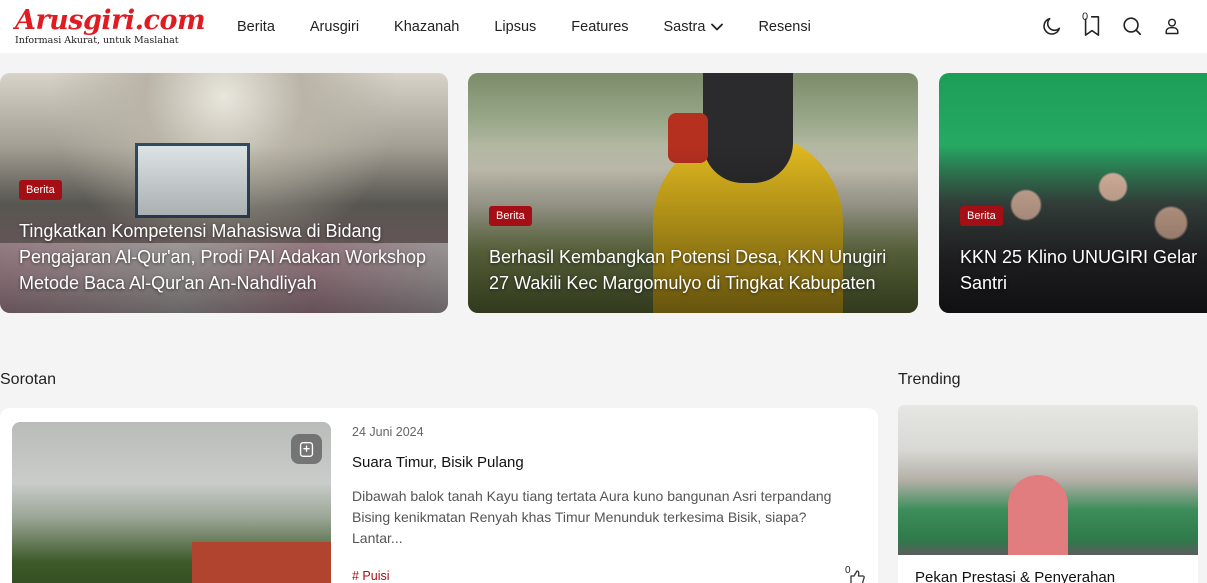 This screenshot has width=1207, height=583. Describe the element at coordinates (388, 432) in the screenshot. I see `post-date: 24 Juni 2024` at that location.